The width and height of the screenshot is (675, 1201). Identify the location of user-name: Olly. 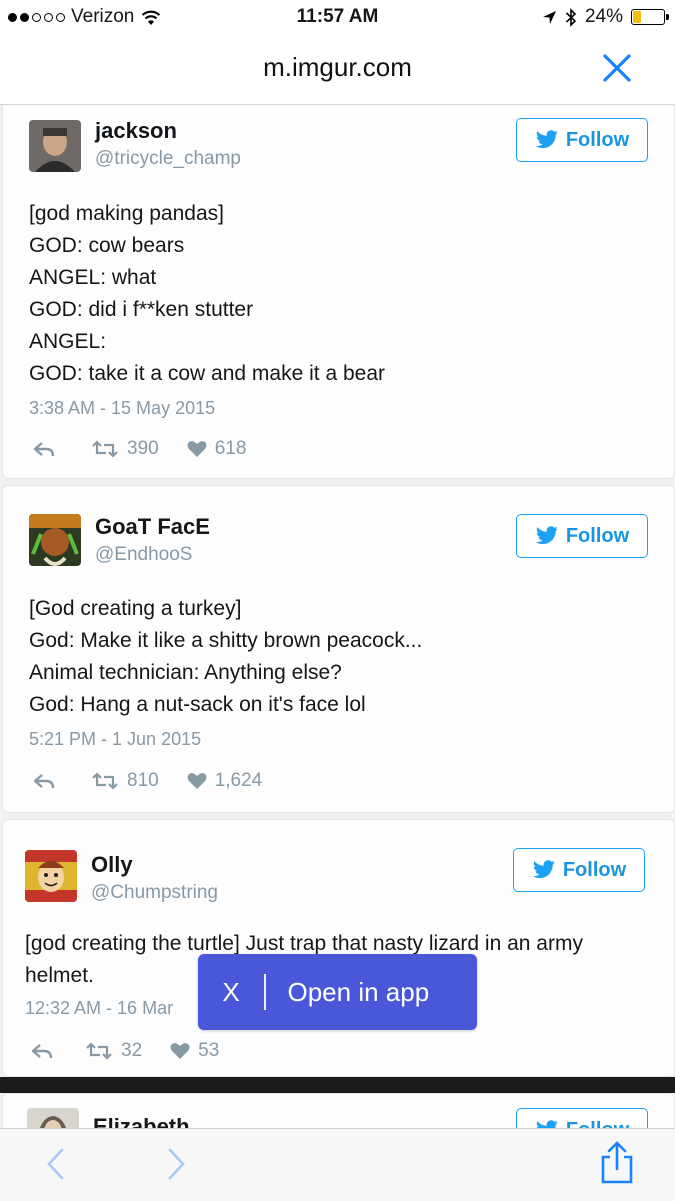
(112, 865).